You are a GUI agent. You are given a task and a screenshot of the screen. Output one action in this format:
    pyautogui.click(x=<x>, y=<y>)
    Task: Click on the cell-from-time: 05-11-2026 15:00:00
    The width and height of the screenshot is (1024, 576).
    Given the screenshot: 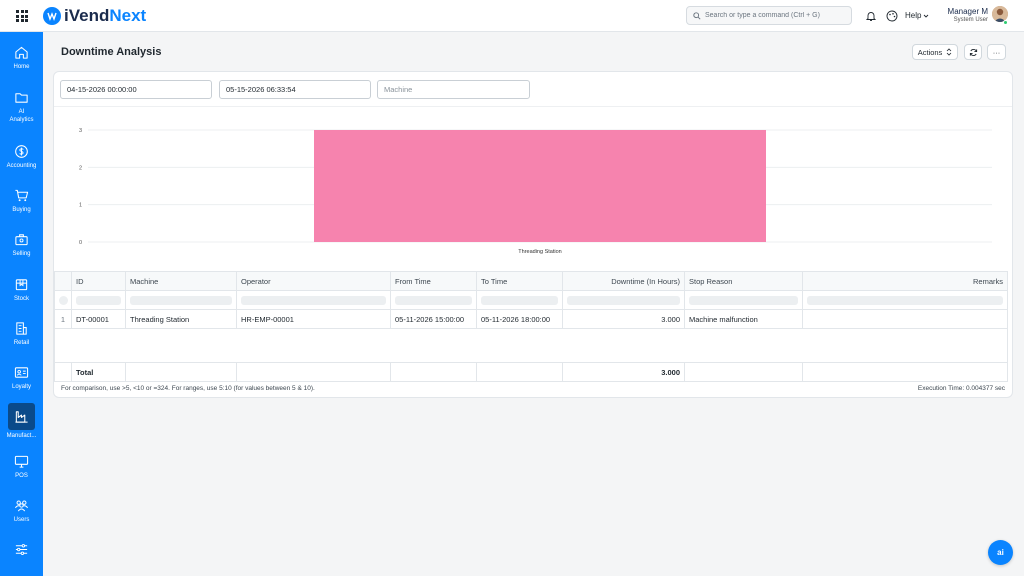 What is the action you would take?
    pyautogui.click(x=433, y=319)
    